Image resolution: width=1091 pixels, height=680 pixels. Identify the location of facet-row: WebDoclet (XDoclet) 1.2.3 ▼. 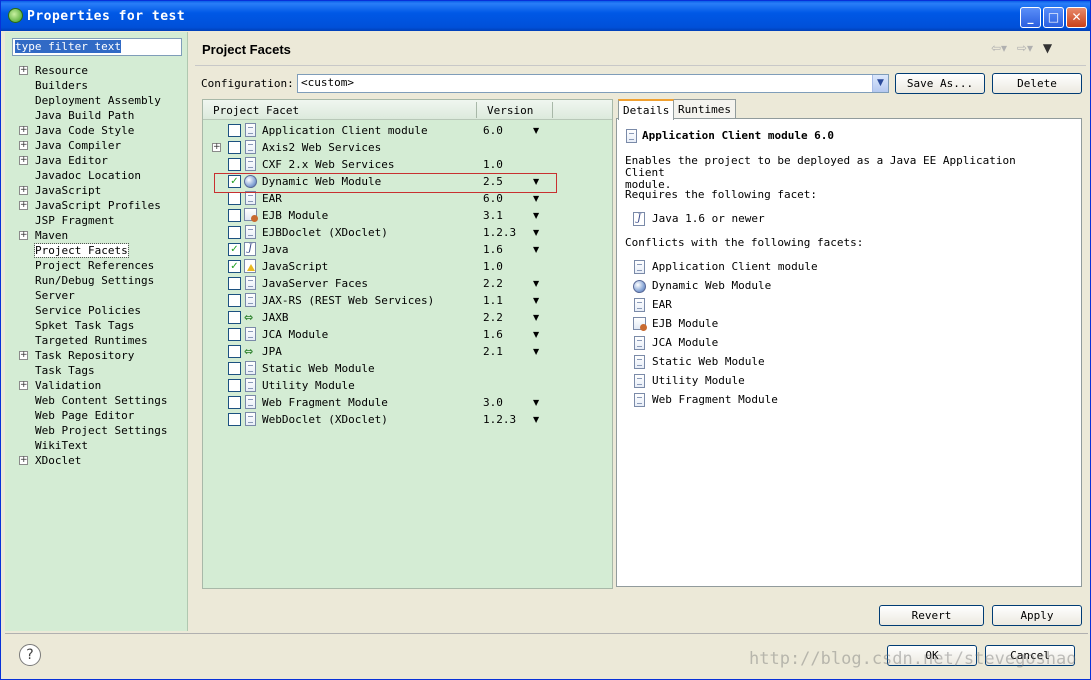
(407, 419).